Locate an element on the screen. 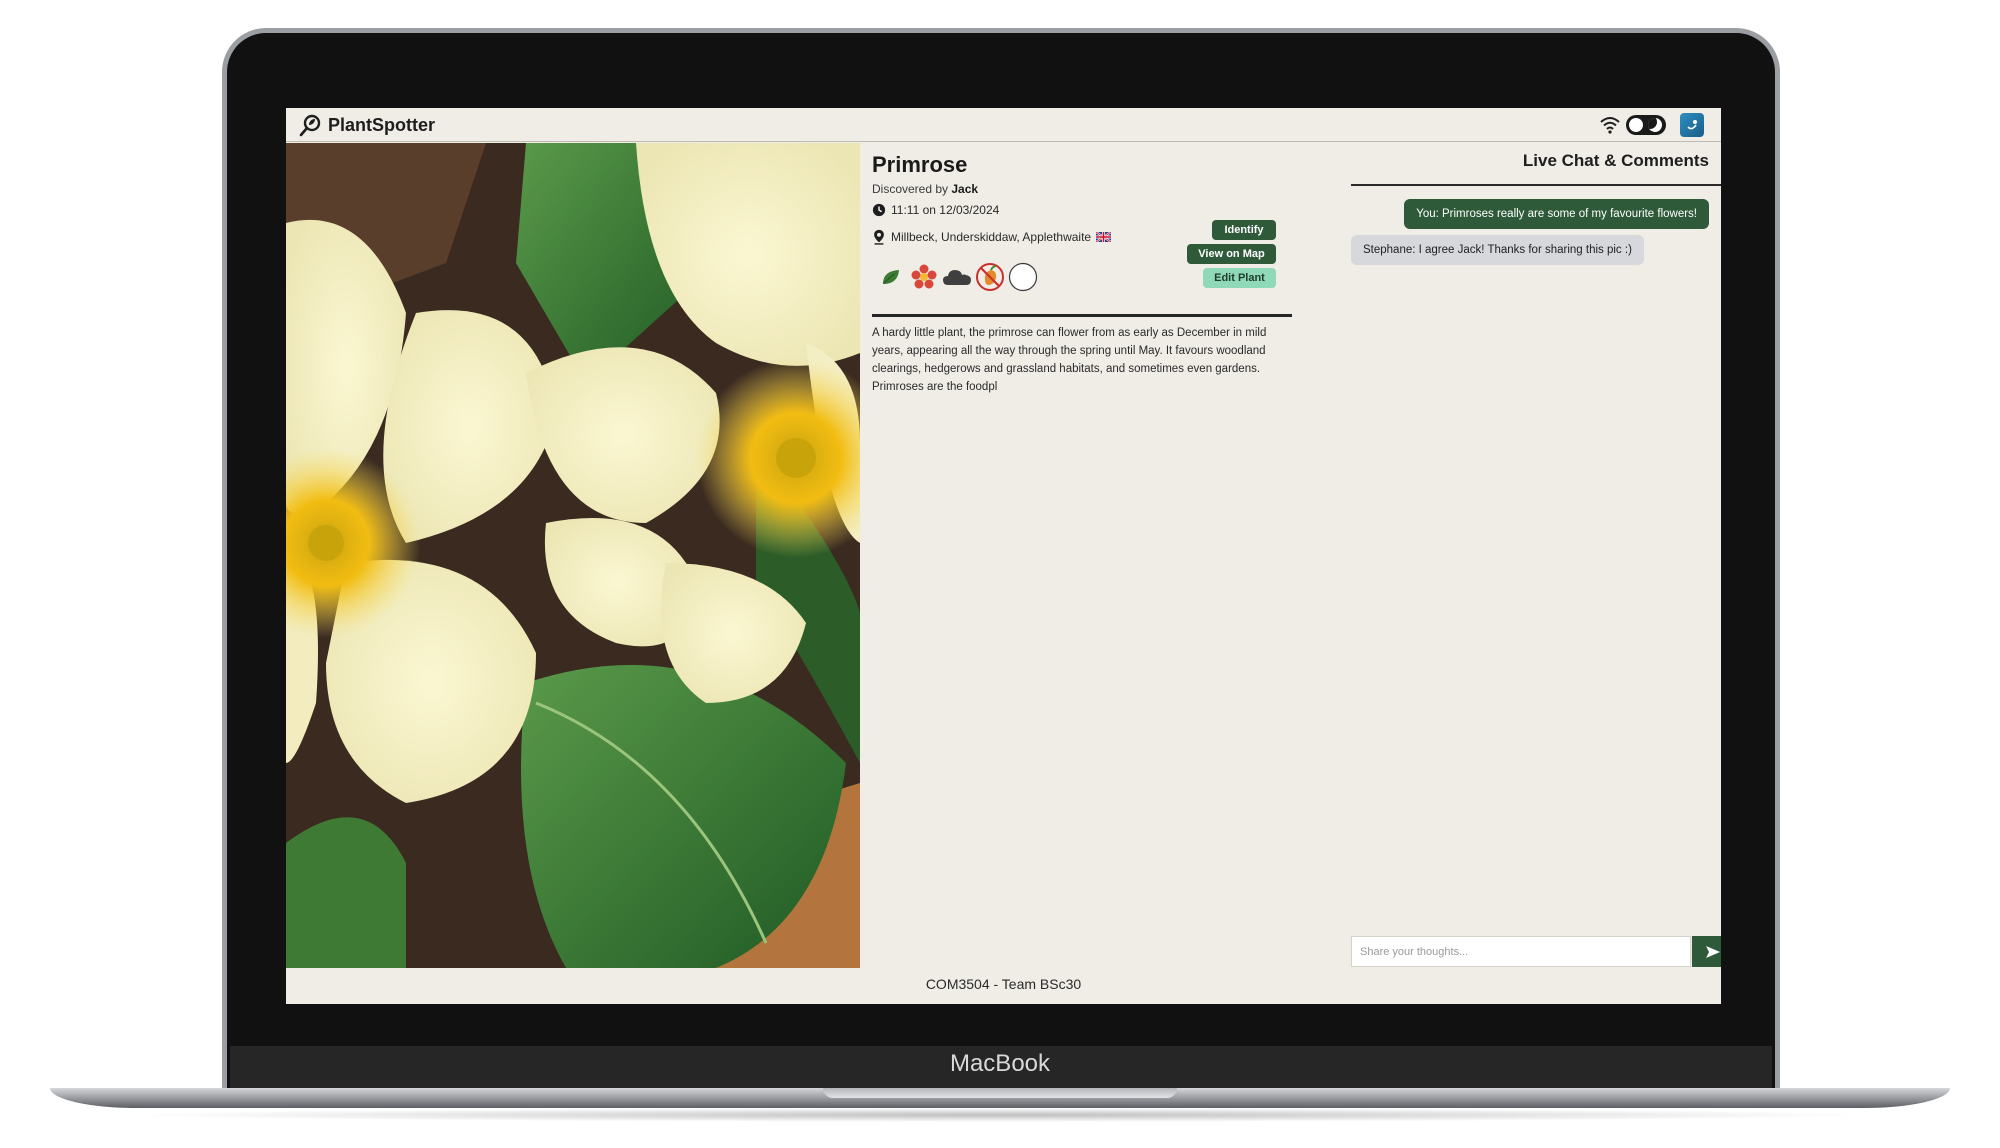 This screenshot has height=1148, width=2000. plant-traits is located at coordinates (958, 277).